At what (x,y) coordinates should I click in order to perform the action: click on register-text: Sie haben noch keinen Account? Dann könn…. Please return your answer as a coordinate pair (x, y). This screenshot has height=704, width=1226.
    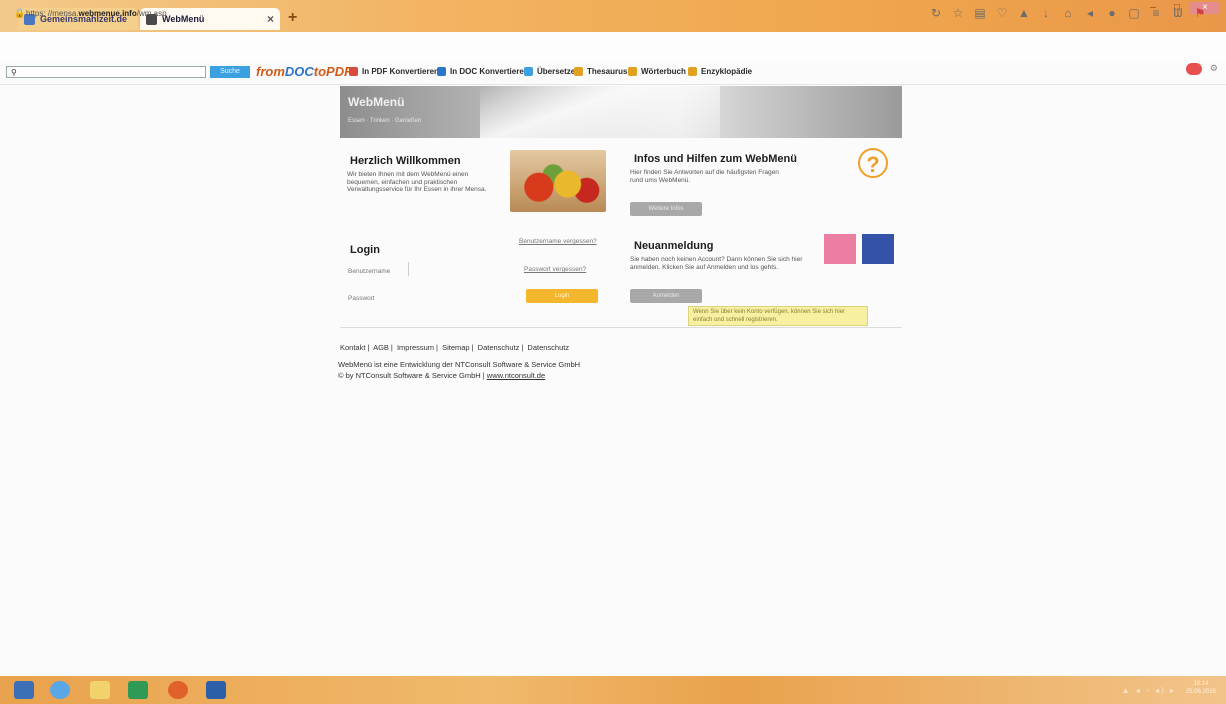
    Looking at the image, I should click on (716, 263).